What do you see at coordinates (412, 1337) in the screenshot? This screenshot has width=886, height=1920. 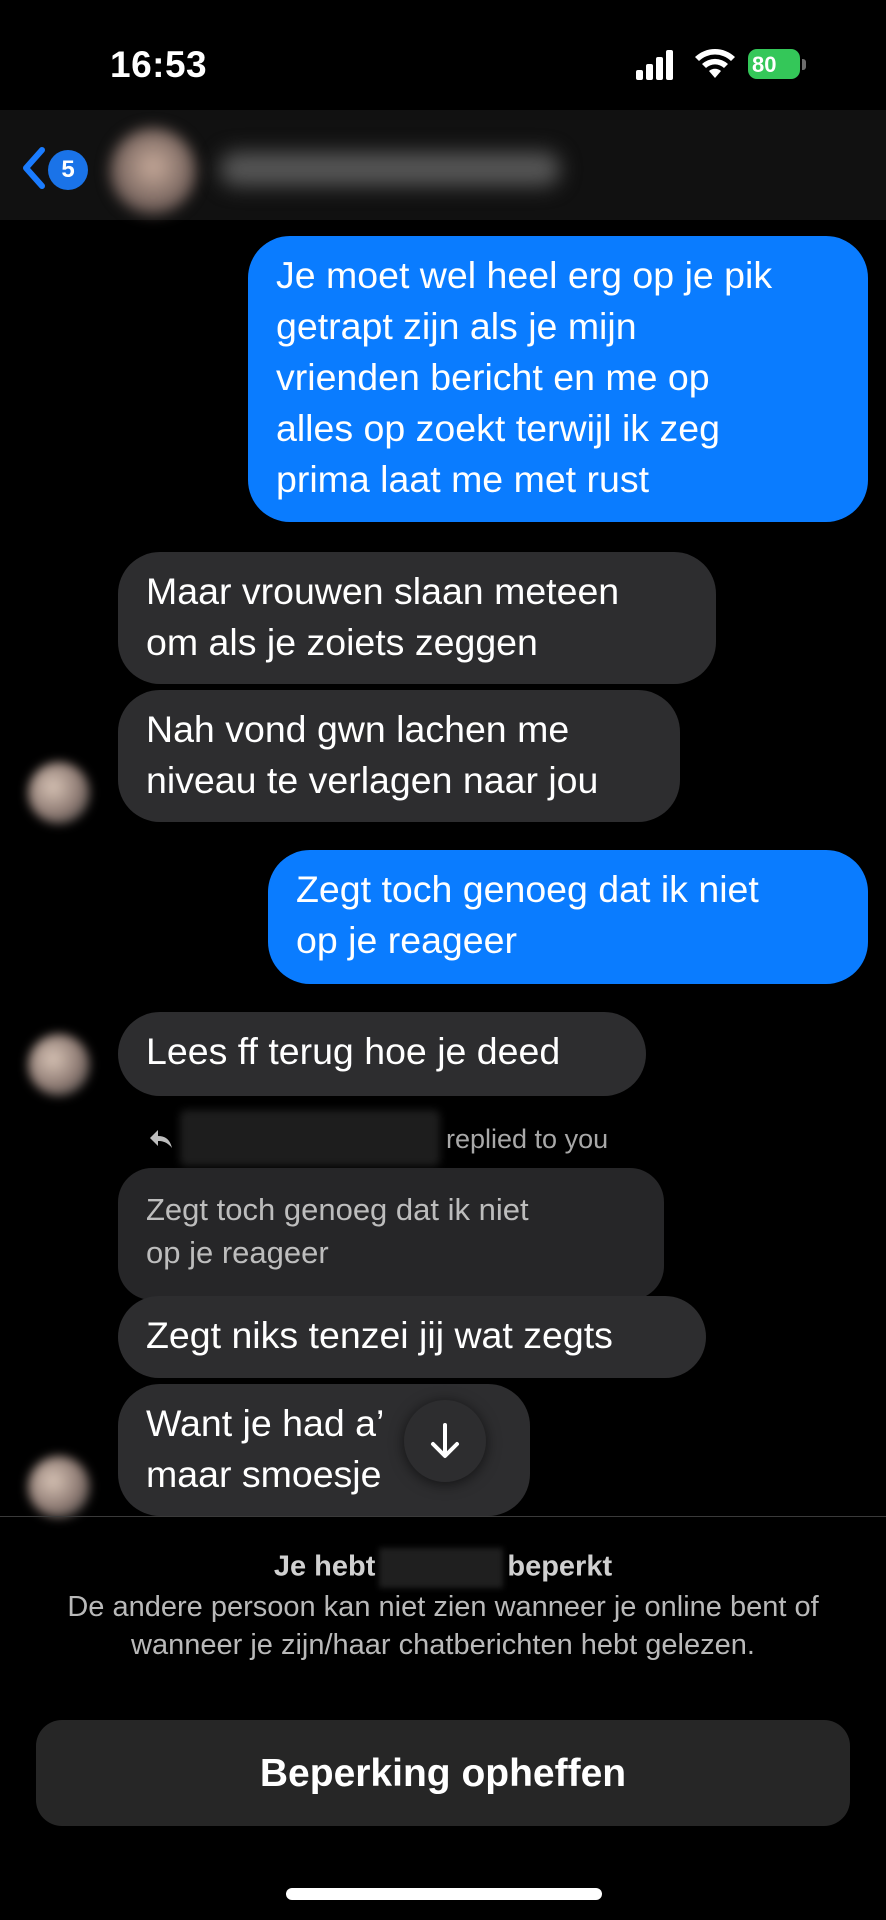 I see `message-incoming: Zegt niks tenzei jij wat zegts` at bounding box center [412, 1337].